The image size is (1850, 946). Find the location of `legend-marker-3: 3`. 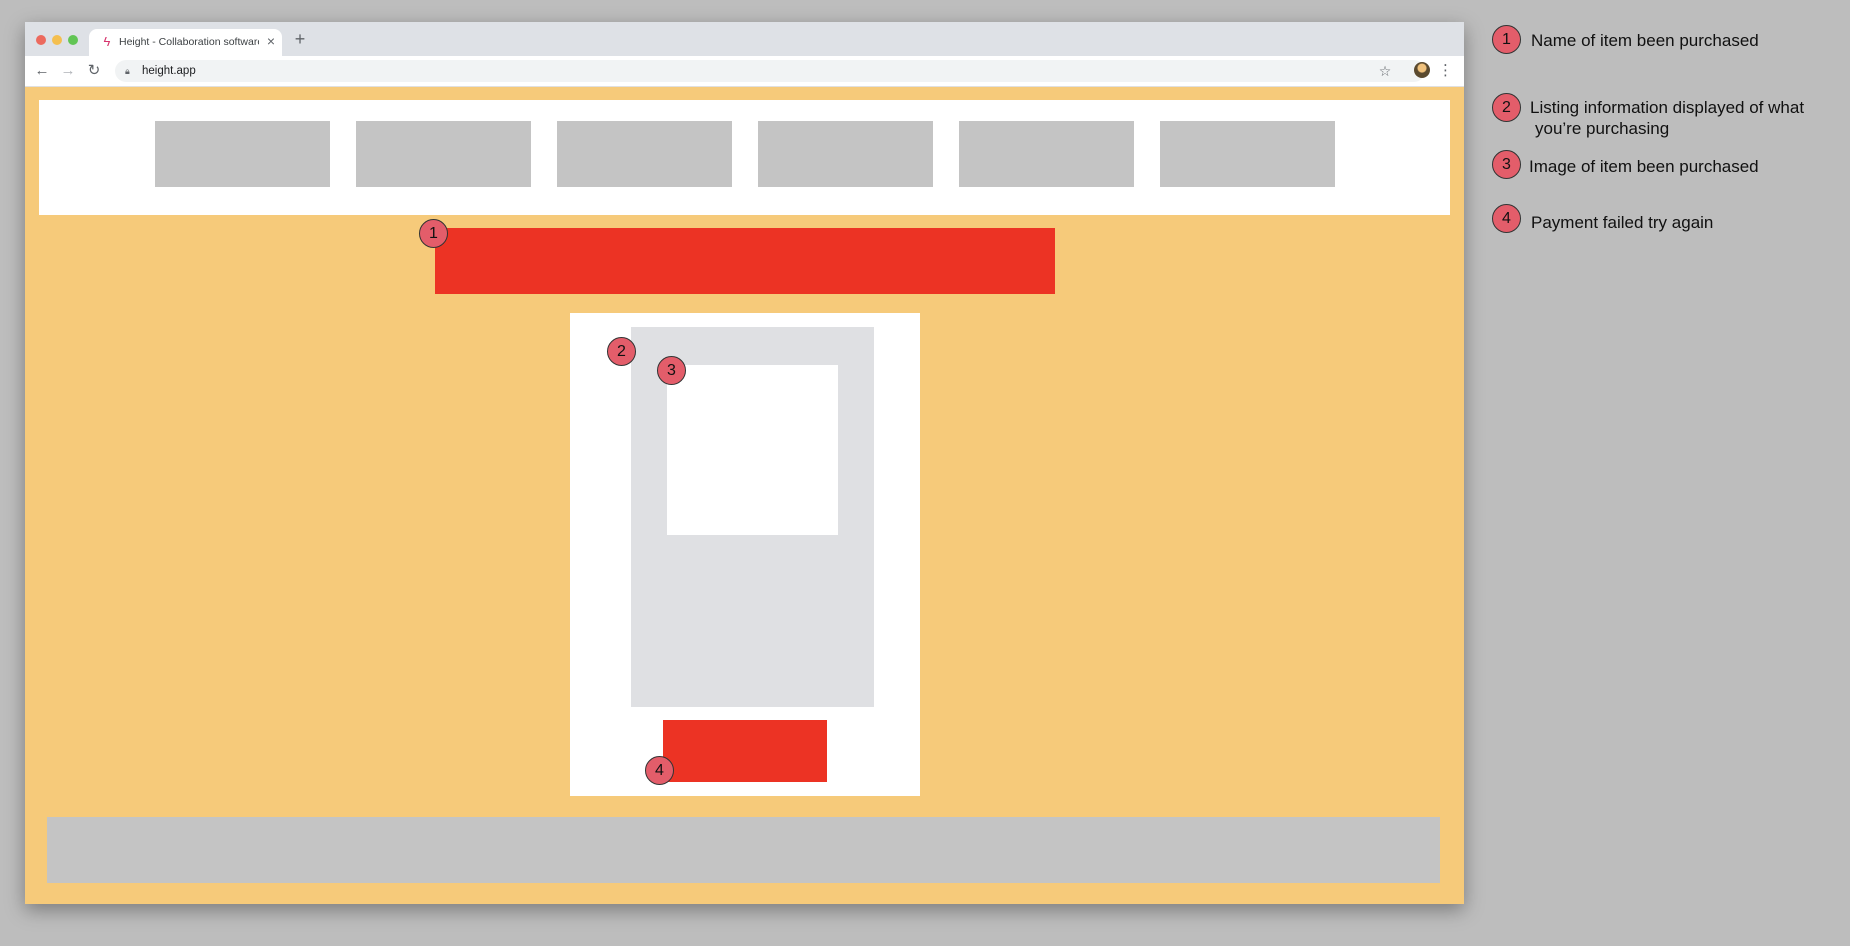

legend-marker-3: 3 is located at coordinates (1506, 164).